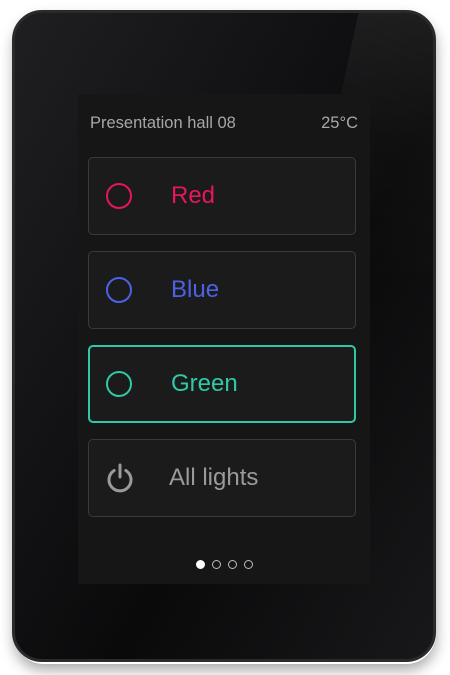 This screenshot has width=450, height=675. I want to click on page-indicator, so click(224, 564).